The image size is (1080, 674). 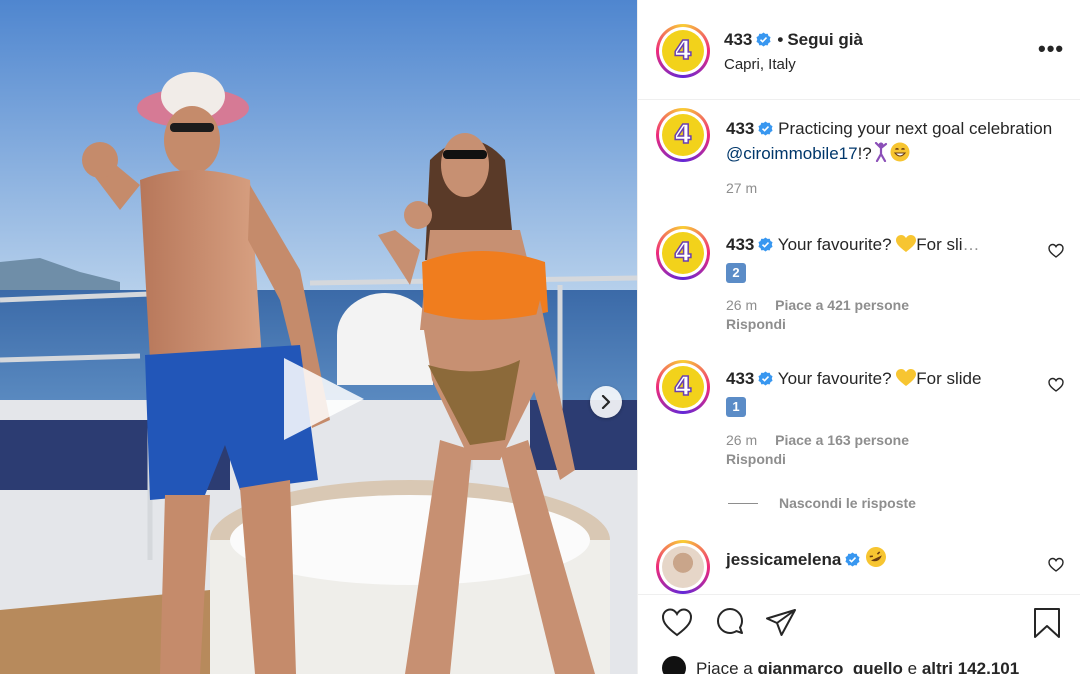 I want to click on next-slide-button, so click(x=606, y=402).